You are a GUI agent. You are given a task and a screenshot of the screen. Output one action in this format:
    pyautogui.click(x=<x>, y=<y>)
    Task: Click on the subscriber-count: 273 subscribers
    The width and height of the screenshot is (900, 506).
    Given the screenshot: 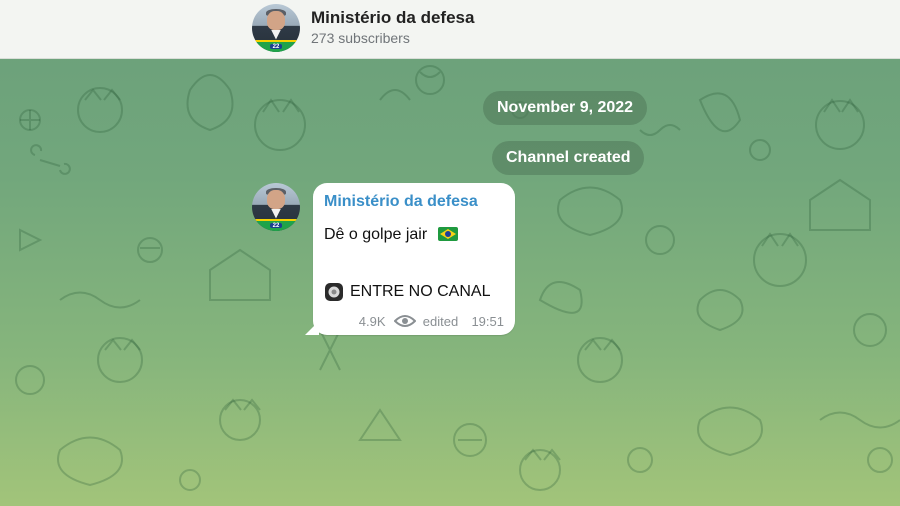 What is the action you would take?
    pyautogui.click(x=360, y=38)
    